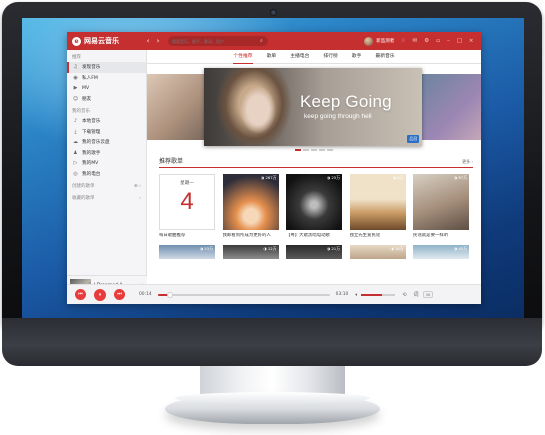  What do you see at coordinates (106, 121) in the screenshot?
I see `sidebar-item-local-music: ♪ 本地音乐` at bounding box center [106, 121].